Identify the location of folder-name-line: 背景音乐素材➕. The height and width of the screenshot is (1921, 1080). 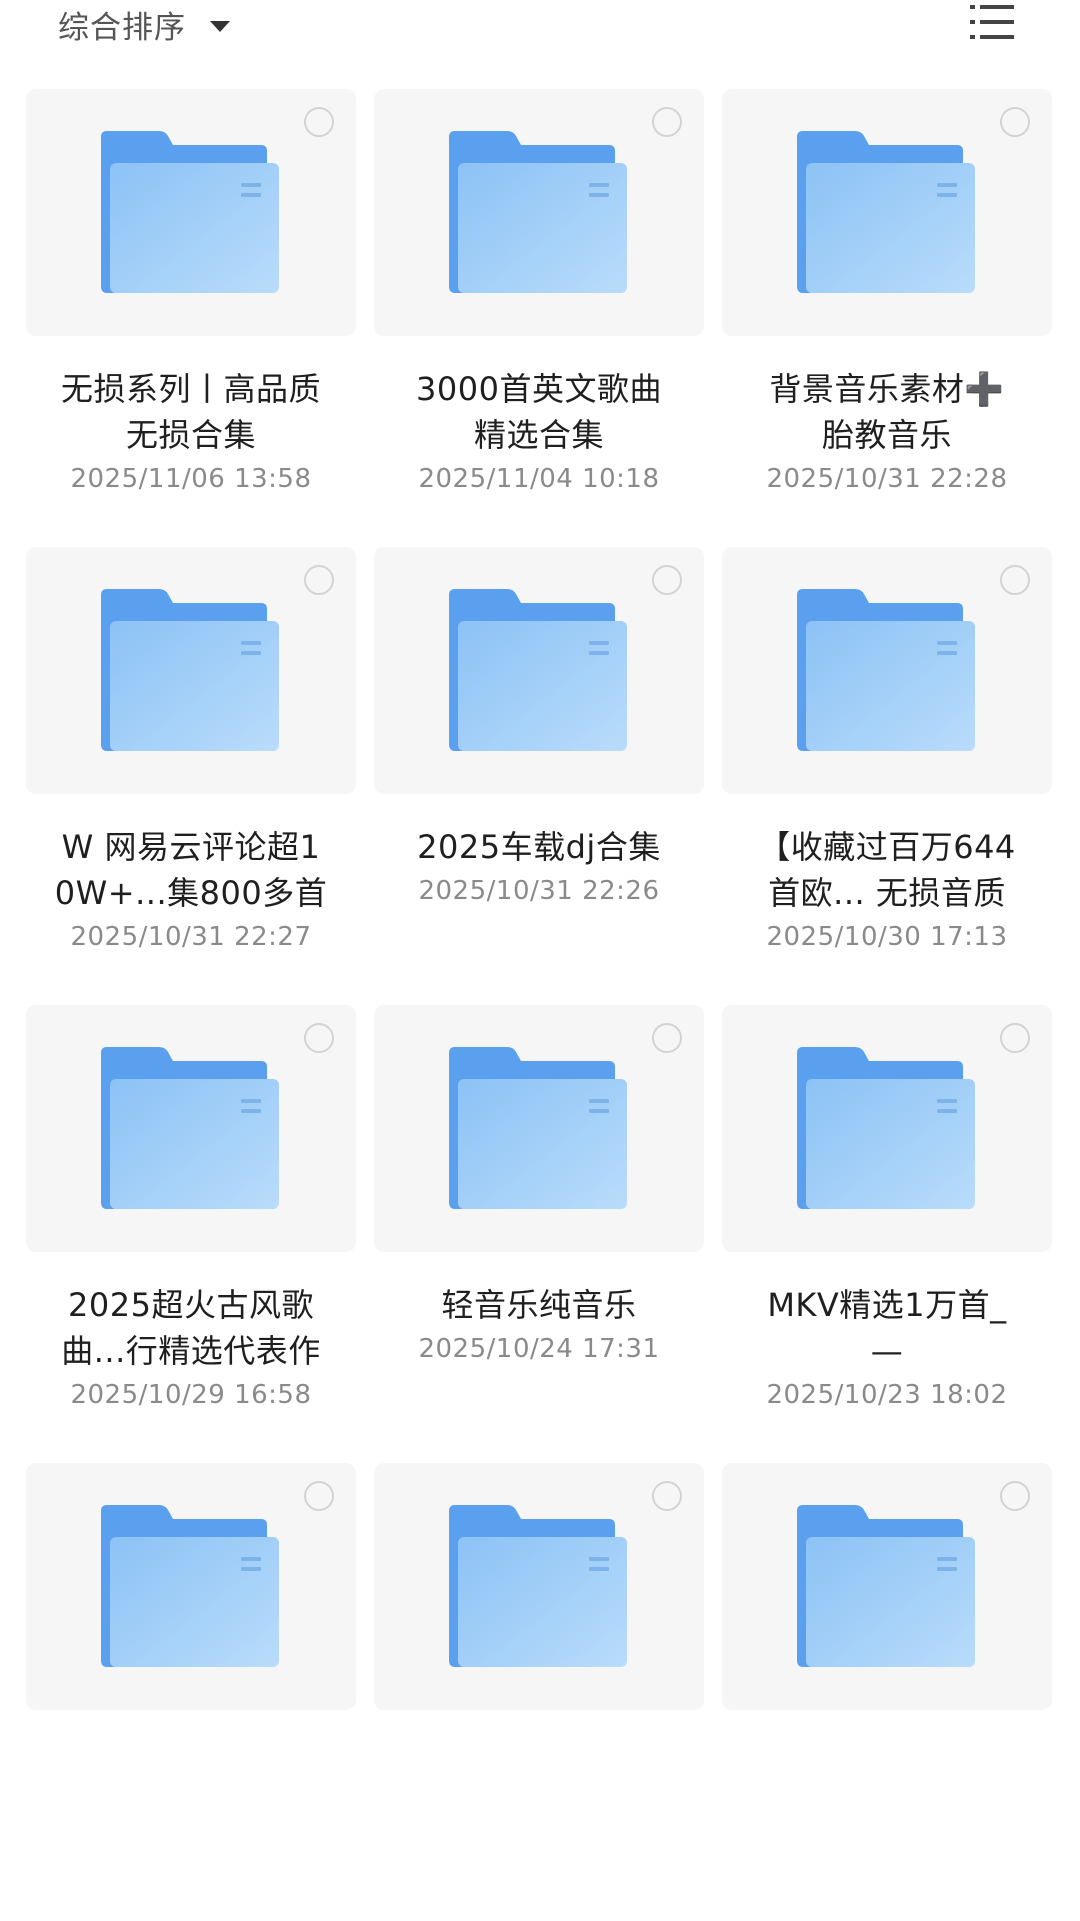
(887, 389).